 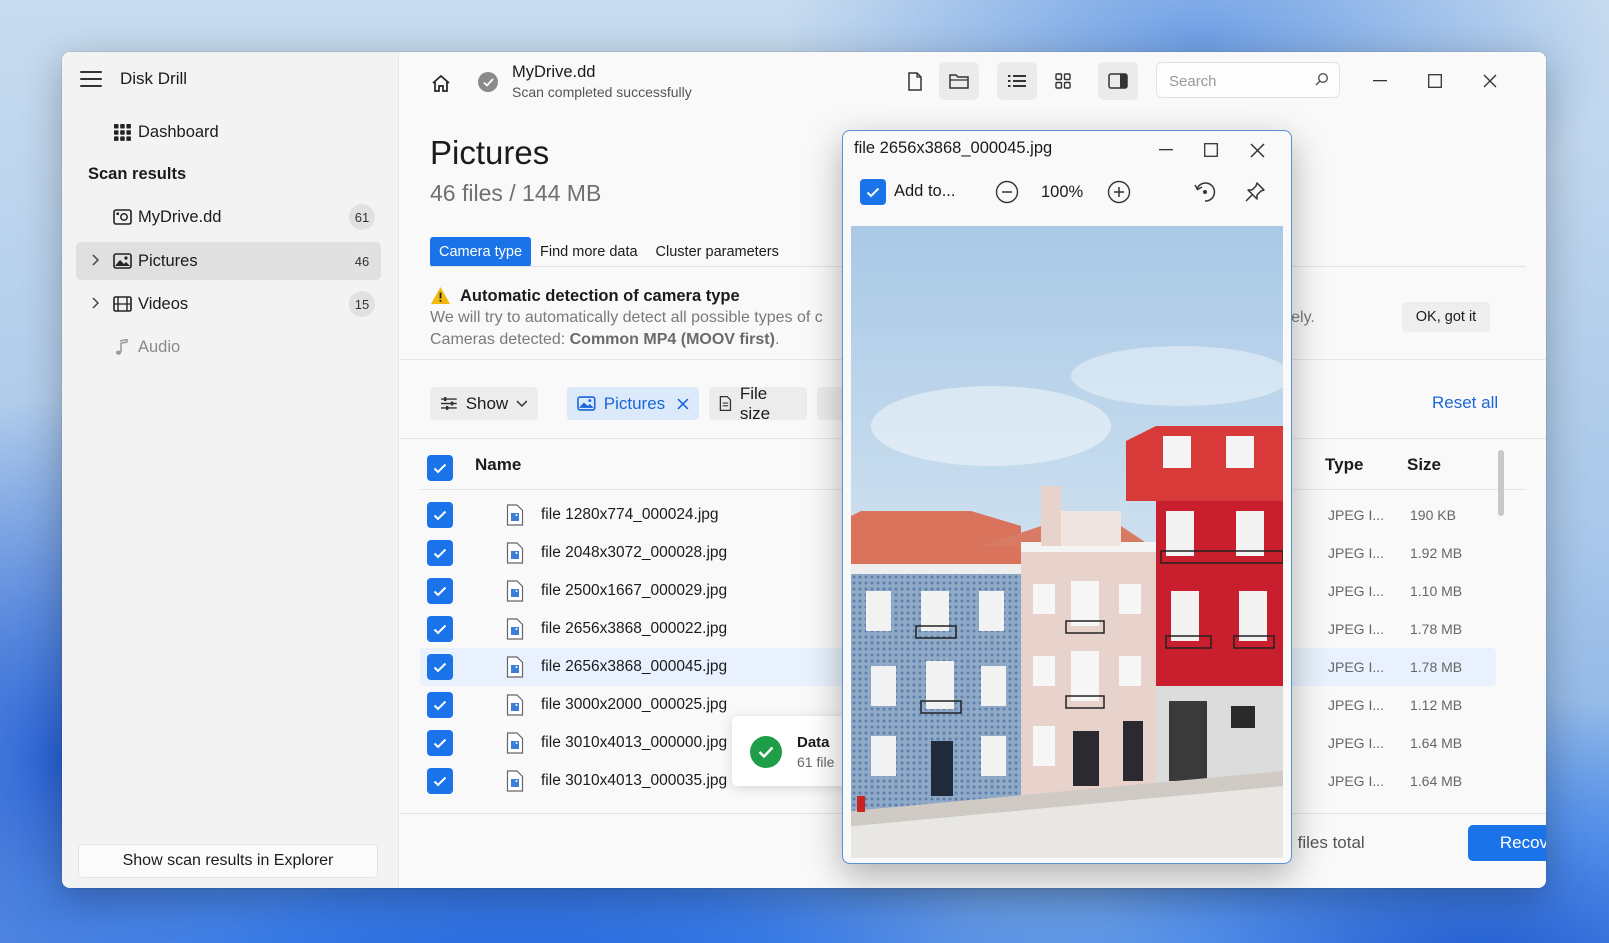 What do you see at coordinates (589, 252) in the screenshot?
I see `tab-find-more-data: Find more data` at bounding box center [589, 252].